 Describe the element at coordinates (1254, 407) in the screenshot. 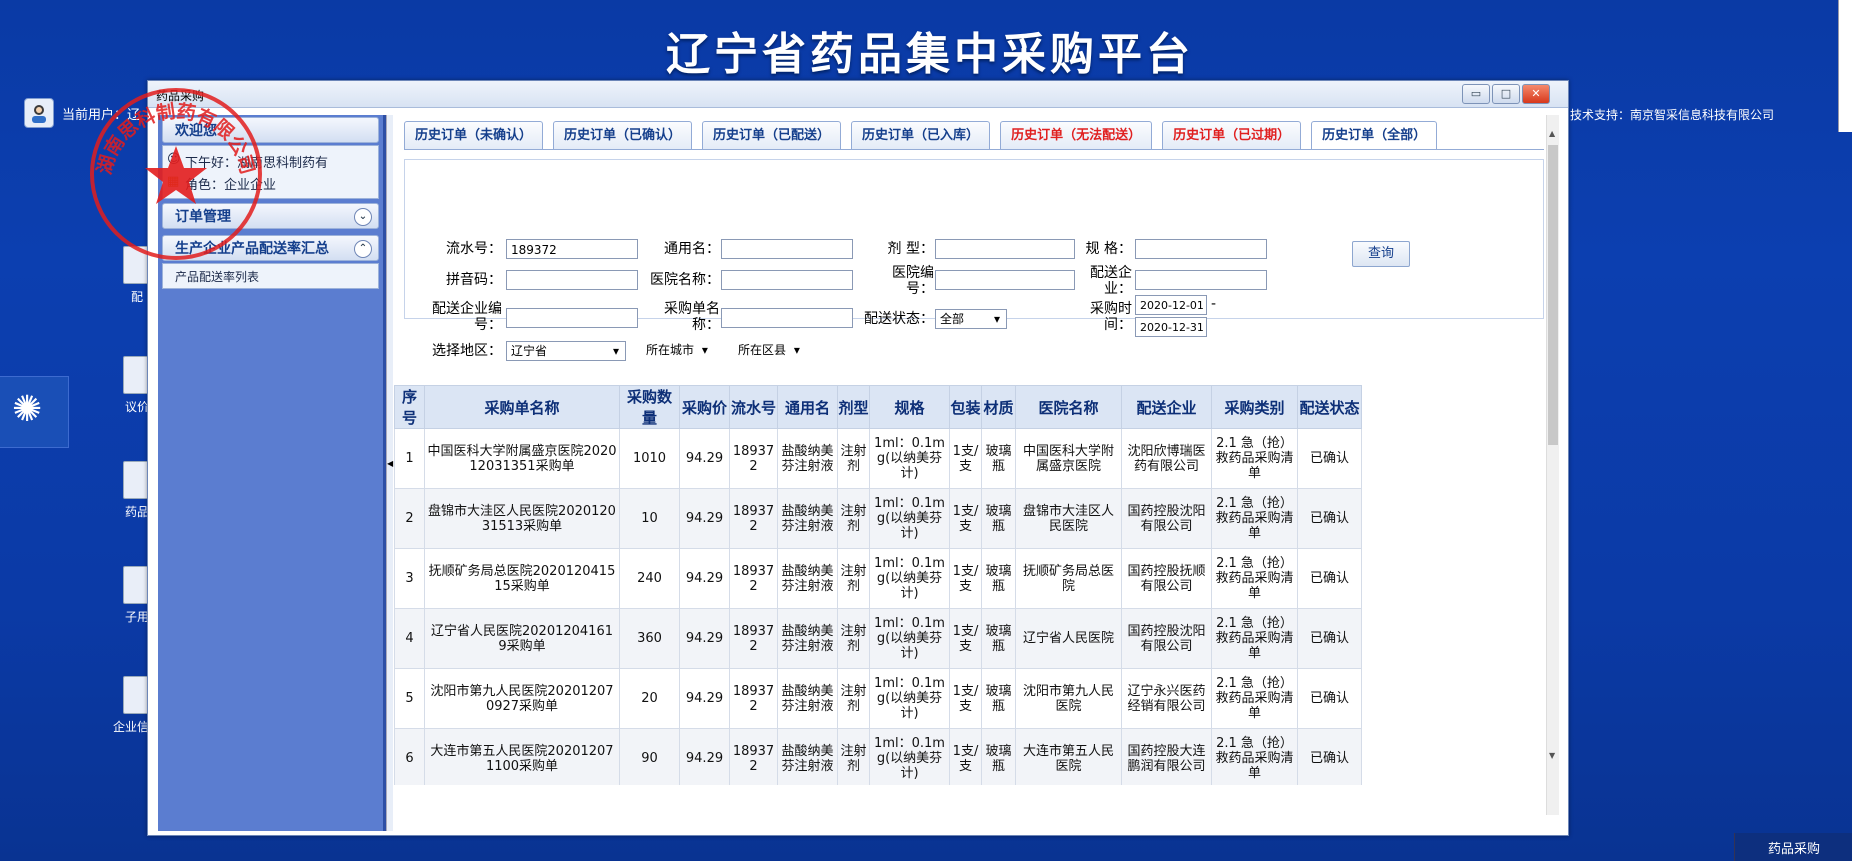

I see `column-header: 采购类别` at that location.